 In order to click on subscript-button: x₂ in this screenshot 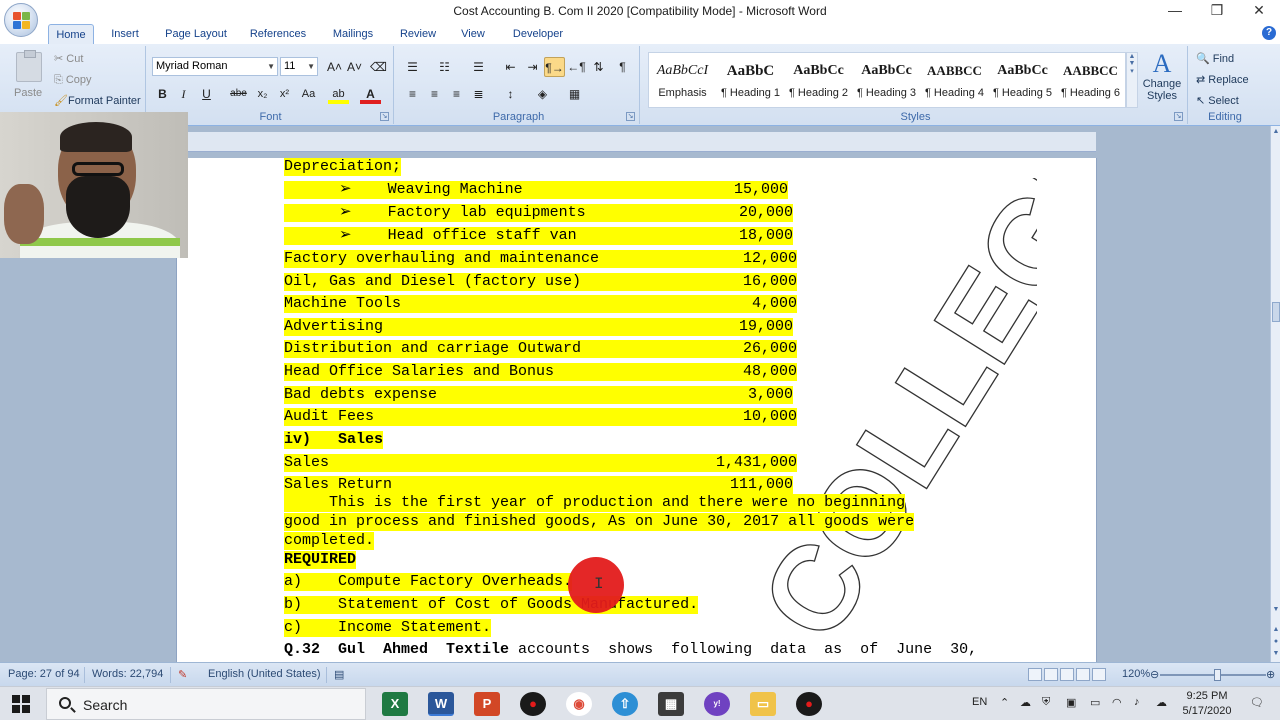, I will do `click(262, 94)`.